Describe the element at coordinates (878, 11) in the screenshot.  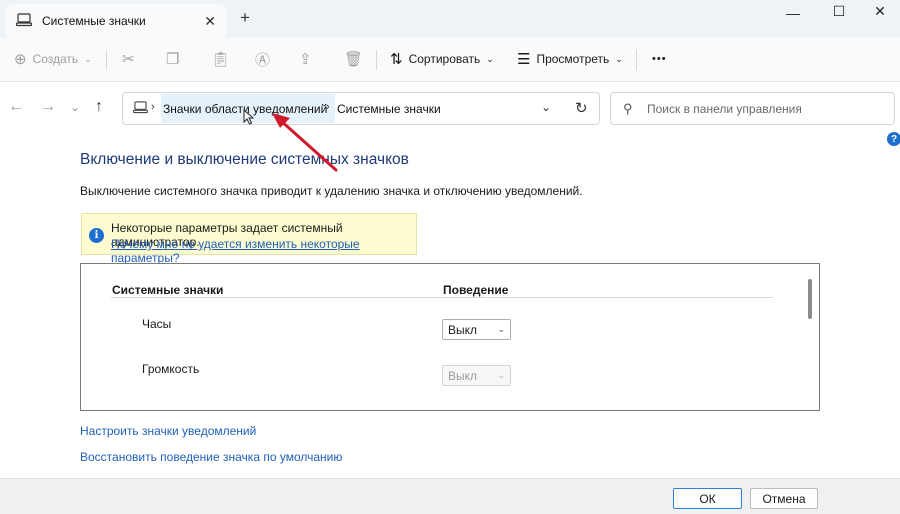
I see `close-window-icon: ✕` at that location.